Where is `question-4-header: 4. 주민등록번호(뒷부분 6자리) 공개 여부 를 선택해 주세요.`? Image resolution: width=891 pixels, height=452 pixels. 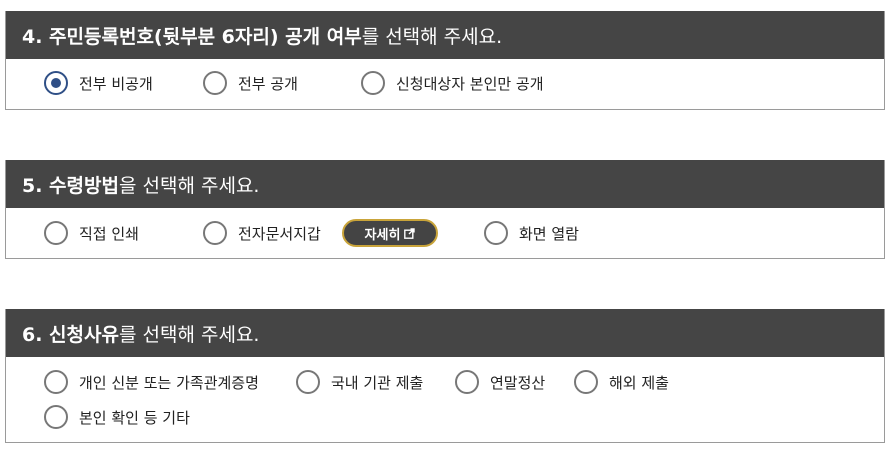
question-4-header: 4. 주민등록번호(뒷부분 6자리) 공개 여부 를 선택해 주세요. is located at coordinates (445, 35).